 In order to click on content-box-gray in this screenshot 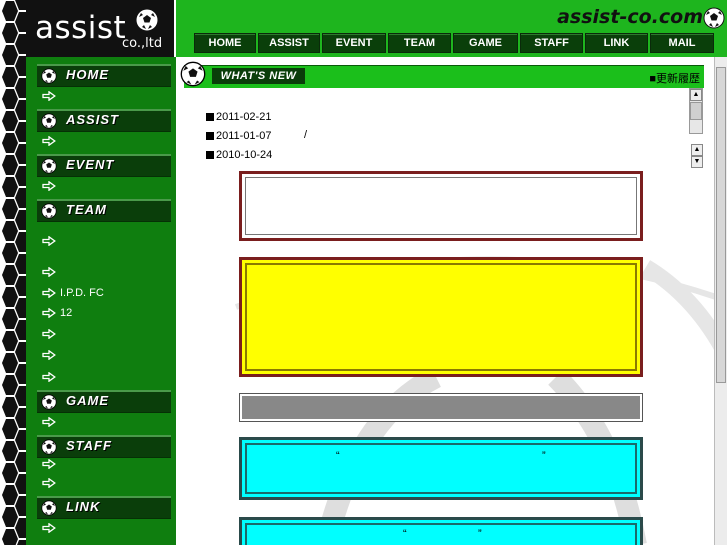, I will do `click(441, 407)`.